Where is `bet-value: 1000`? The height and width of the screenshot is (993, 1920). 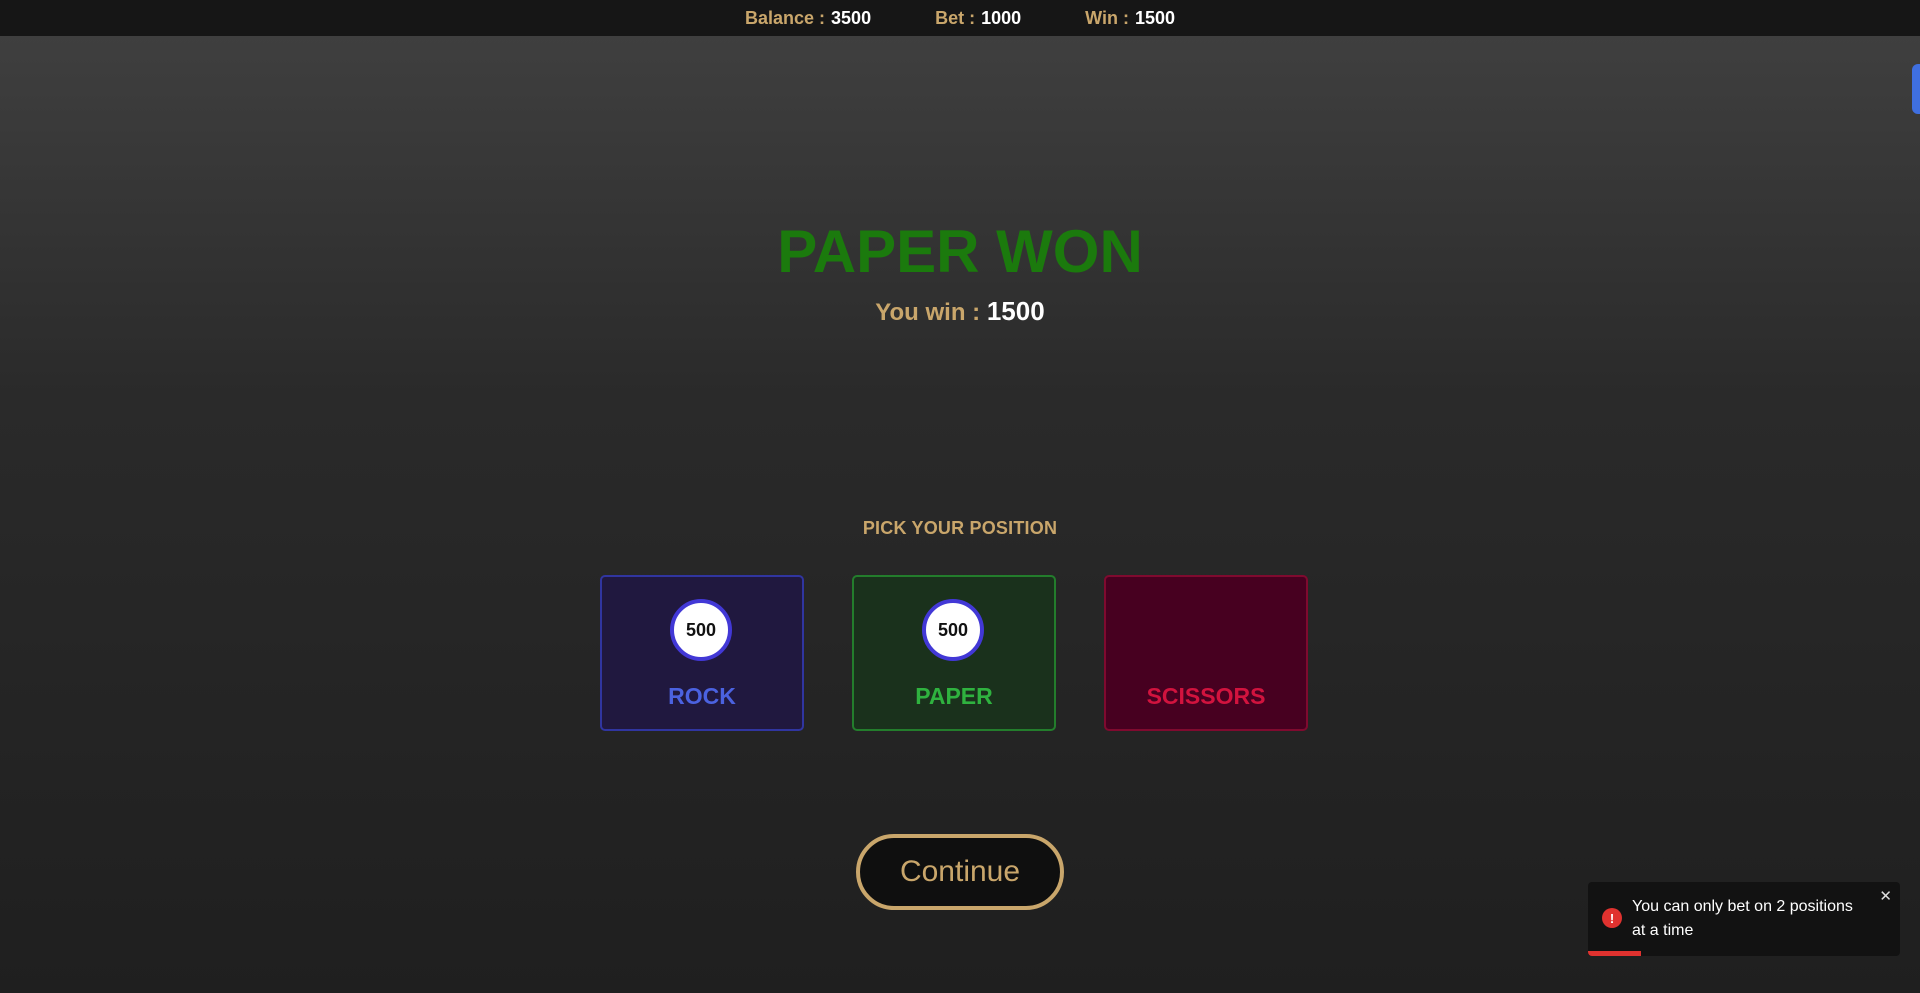
bet-value: 1000 is located at coordinates (1001, 17).